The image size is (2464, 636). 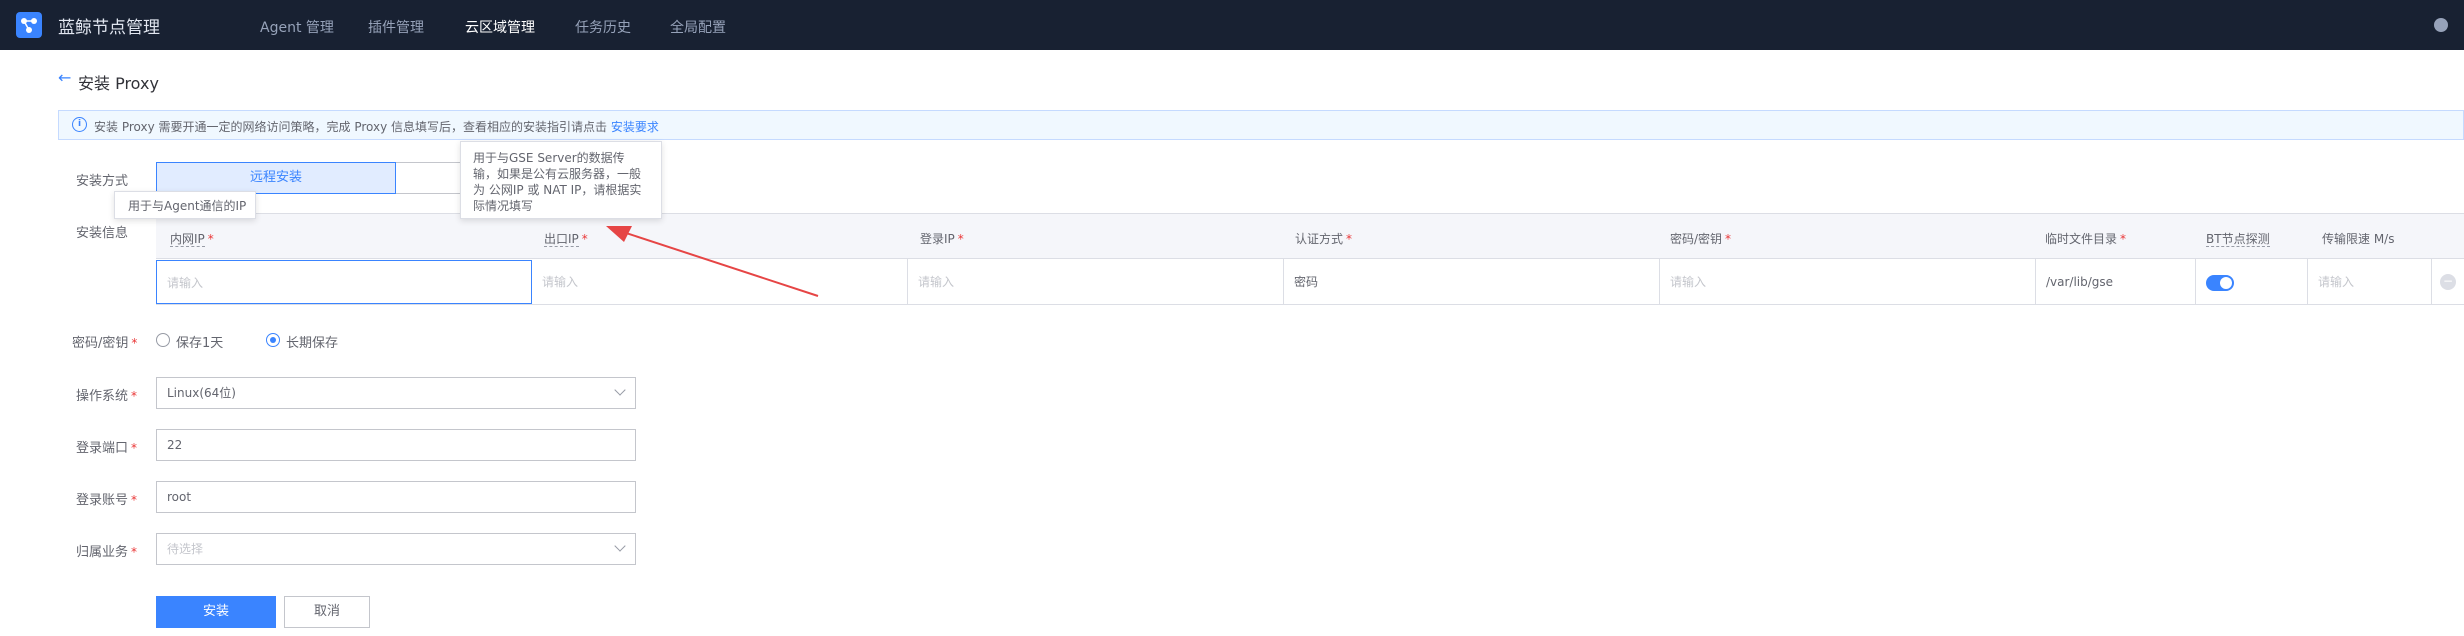 I want to click on inner-ip-tooltip: 用于与Agent通信的IP, so click(x=185, y=205).